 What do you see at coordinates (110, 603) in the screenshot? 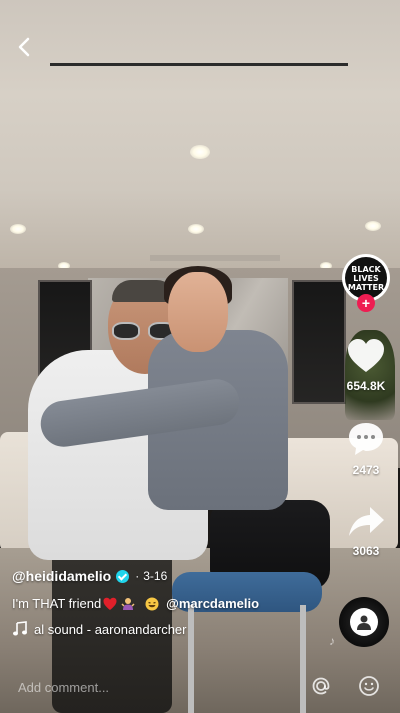
I see `red-heart-emoji-icon` at bounding box center [110, 603].